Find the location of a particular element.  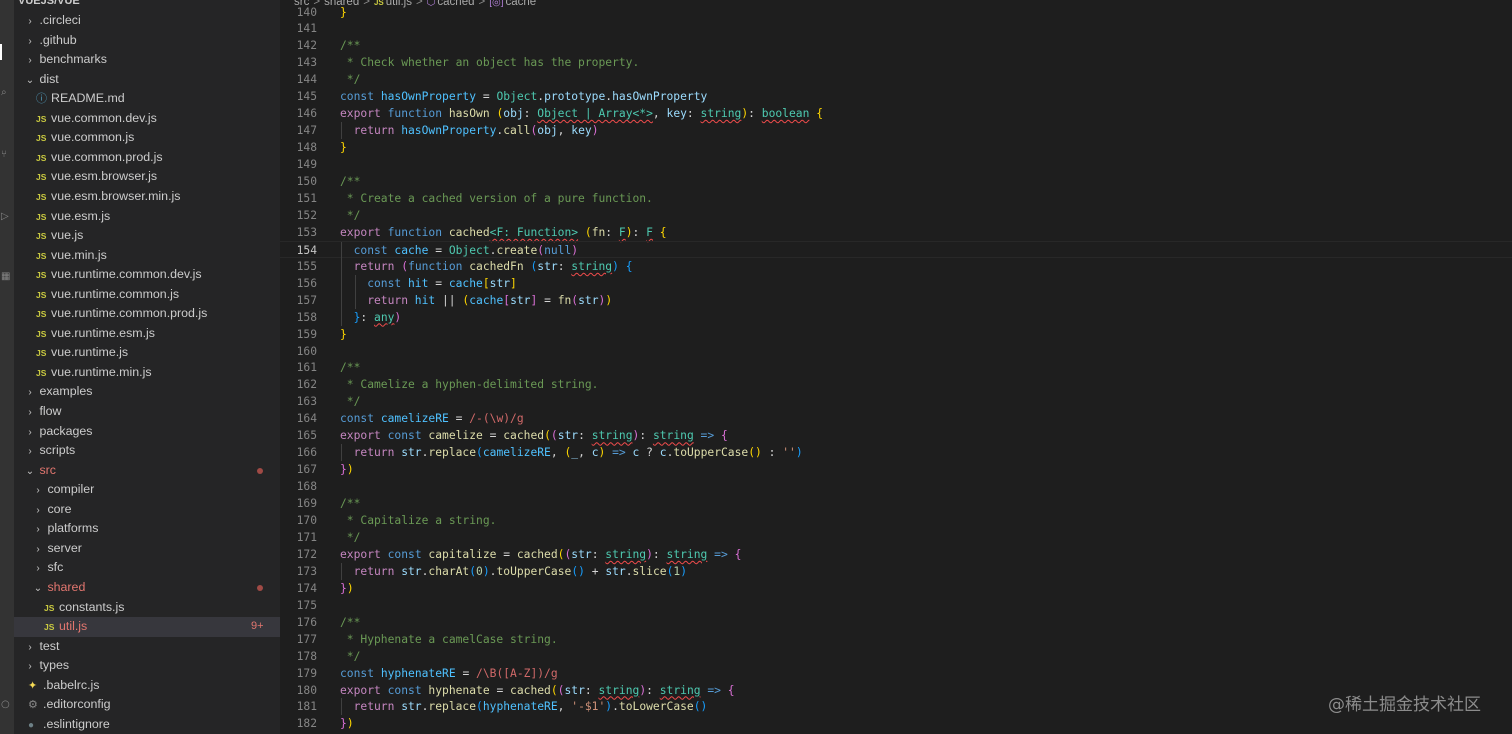

code-line: 178 */ is located at coordinates (896, 656).